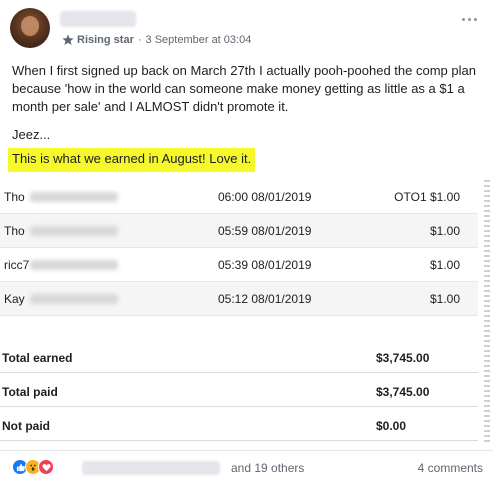  What do you see at coordinates (98, 19) in the screenshot?
I see `author-name-redacted` at bounding box center [98, 19].